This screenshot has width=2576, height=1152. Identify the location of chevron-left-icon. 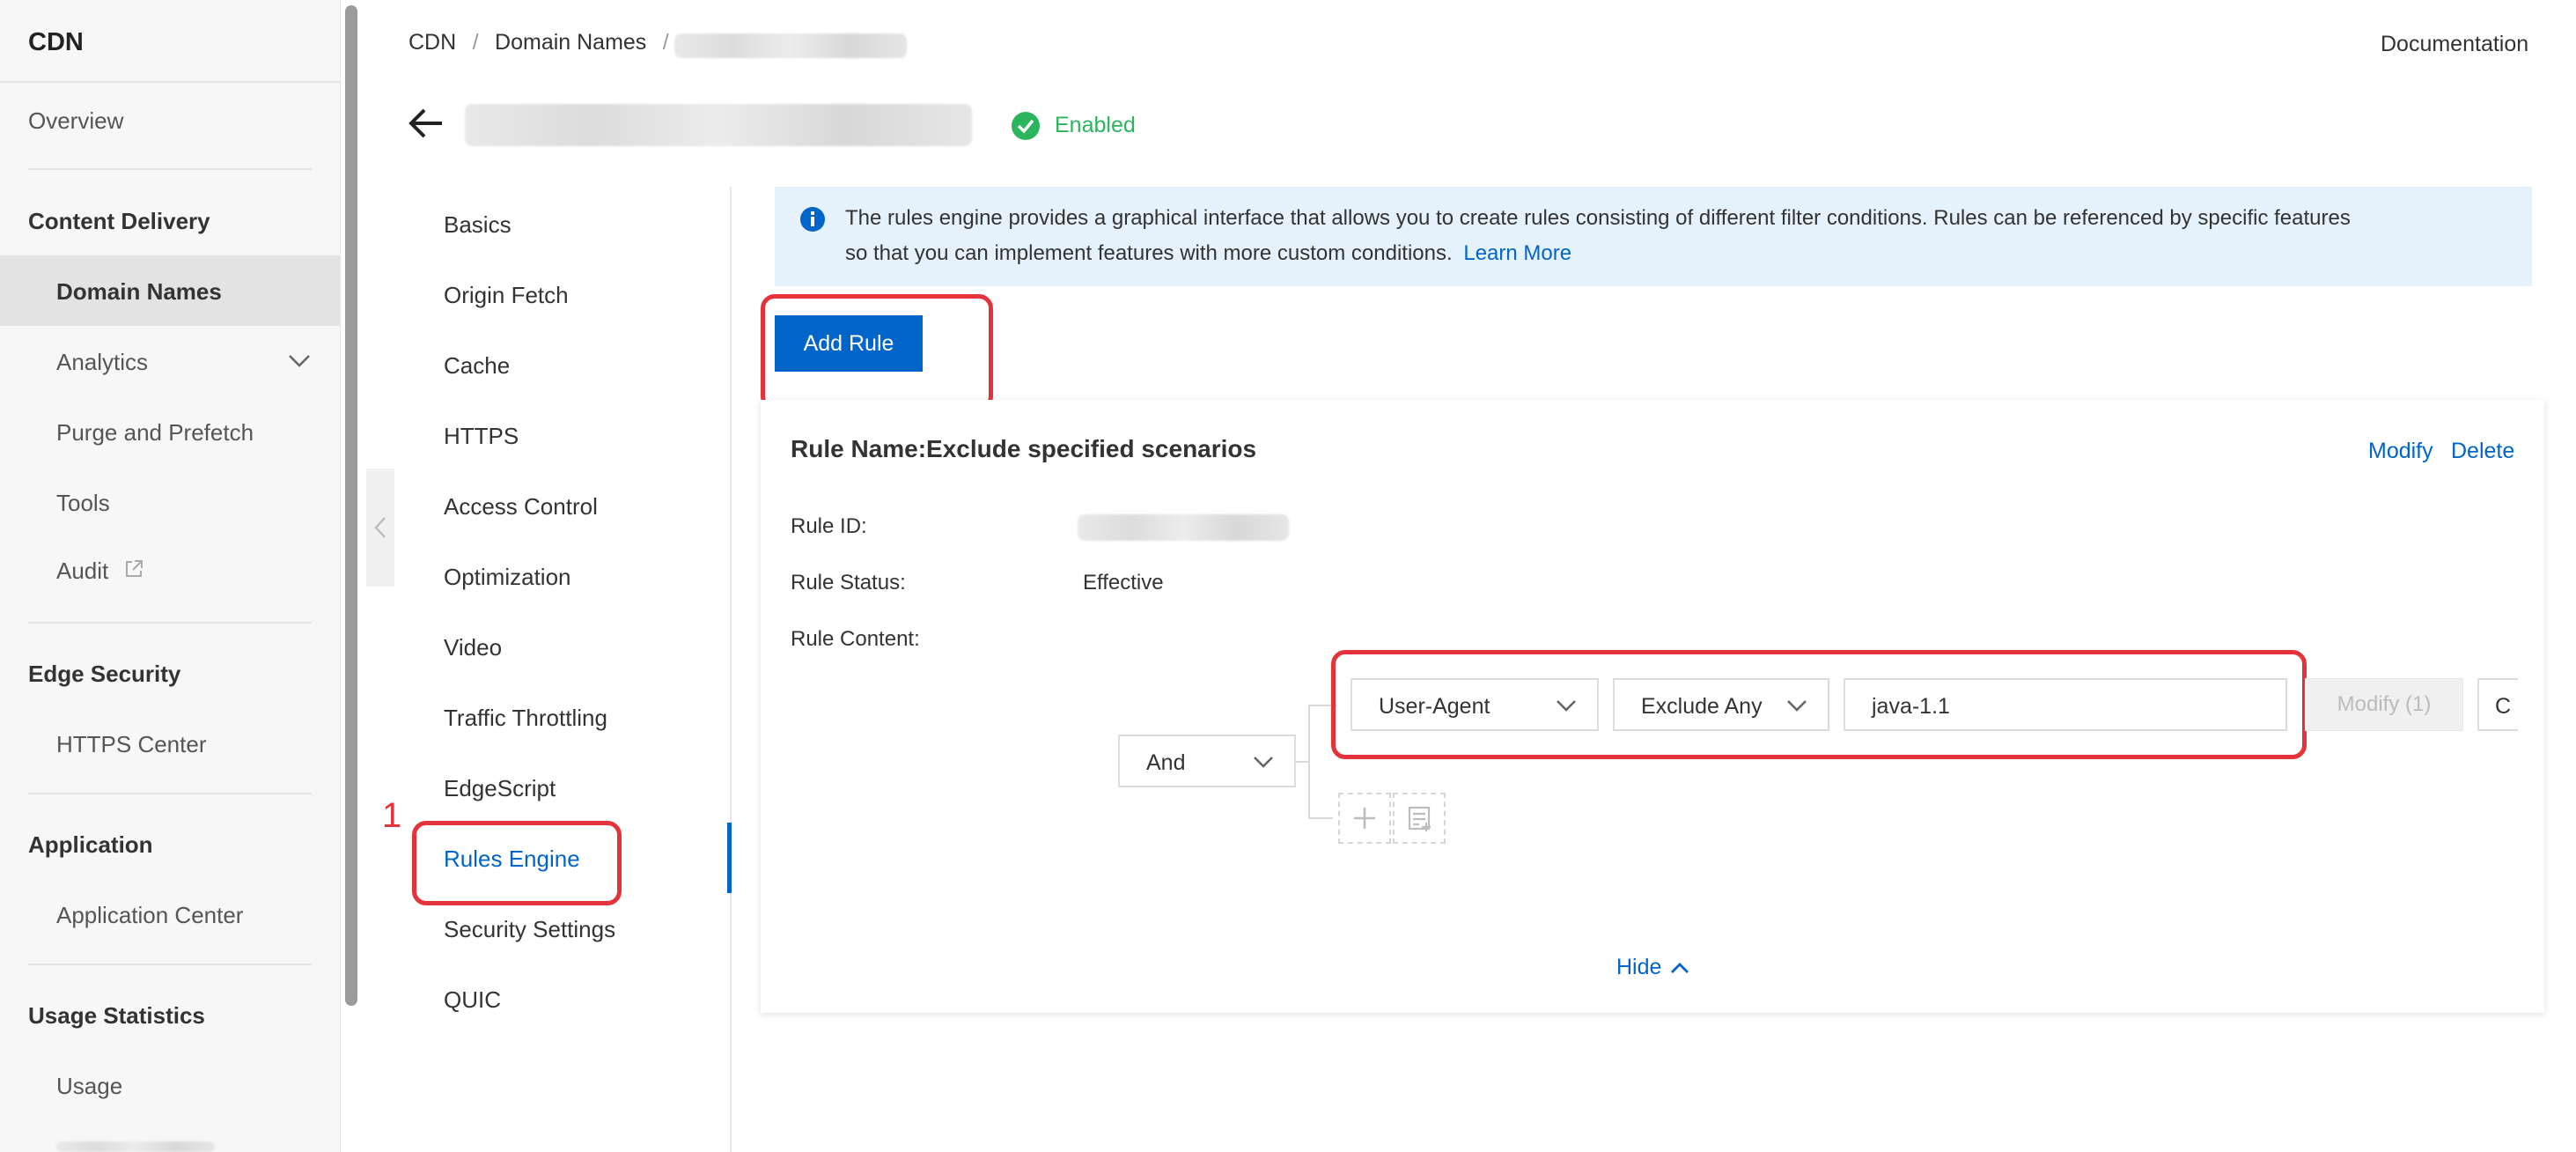
(380, 528).